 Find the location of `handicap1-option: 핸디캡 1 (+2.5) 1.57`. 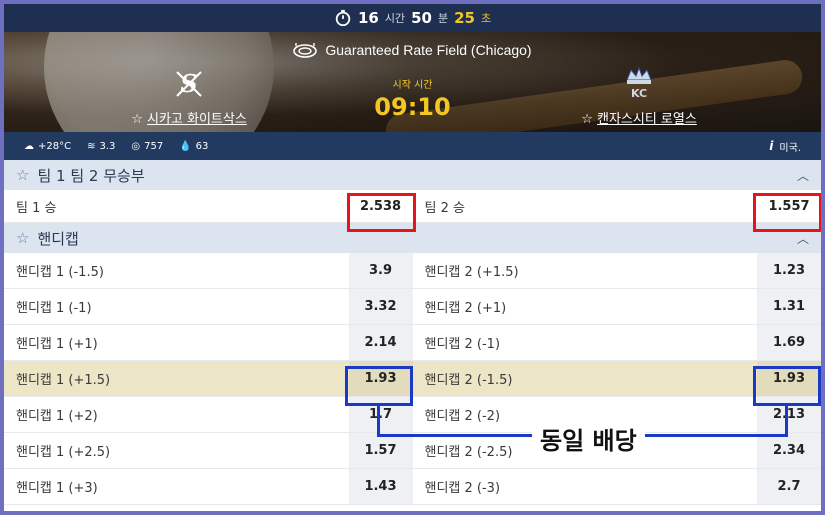

handicap1-option: 핸디캡 1 (+2.5) 1.57 is located at coordinates (208, 450).